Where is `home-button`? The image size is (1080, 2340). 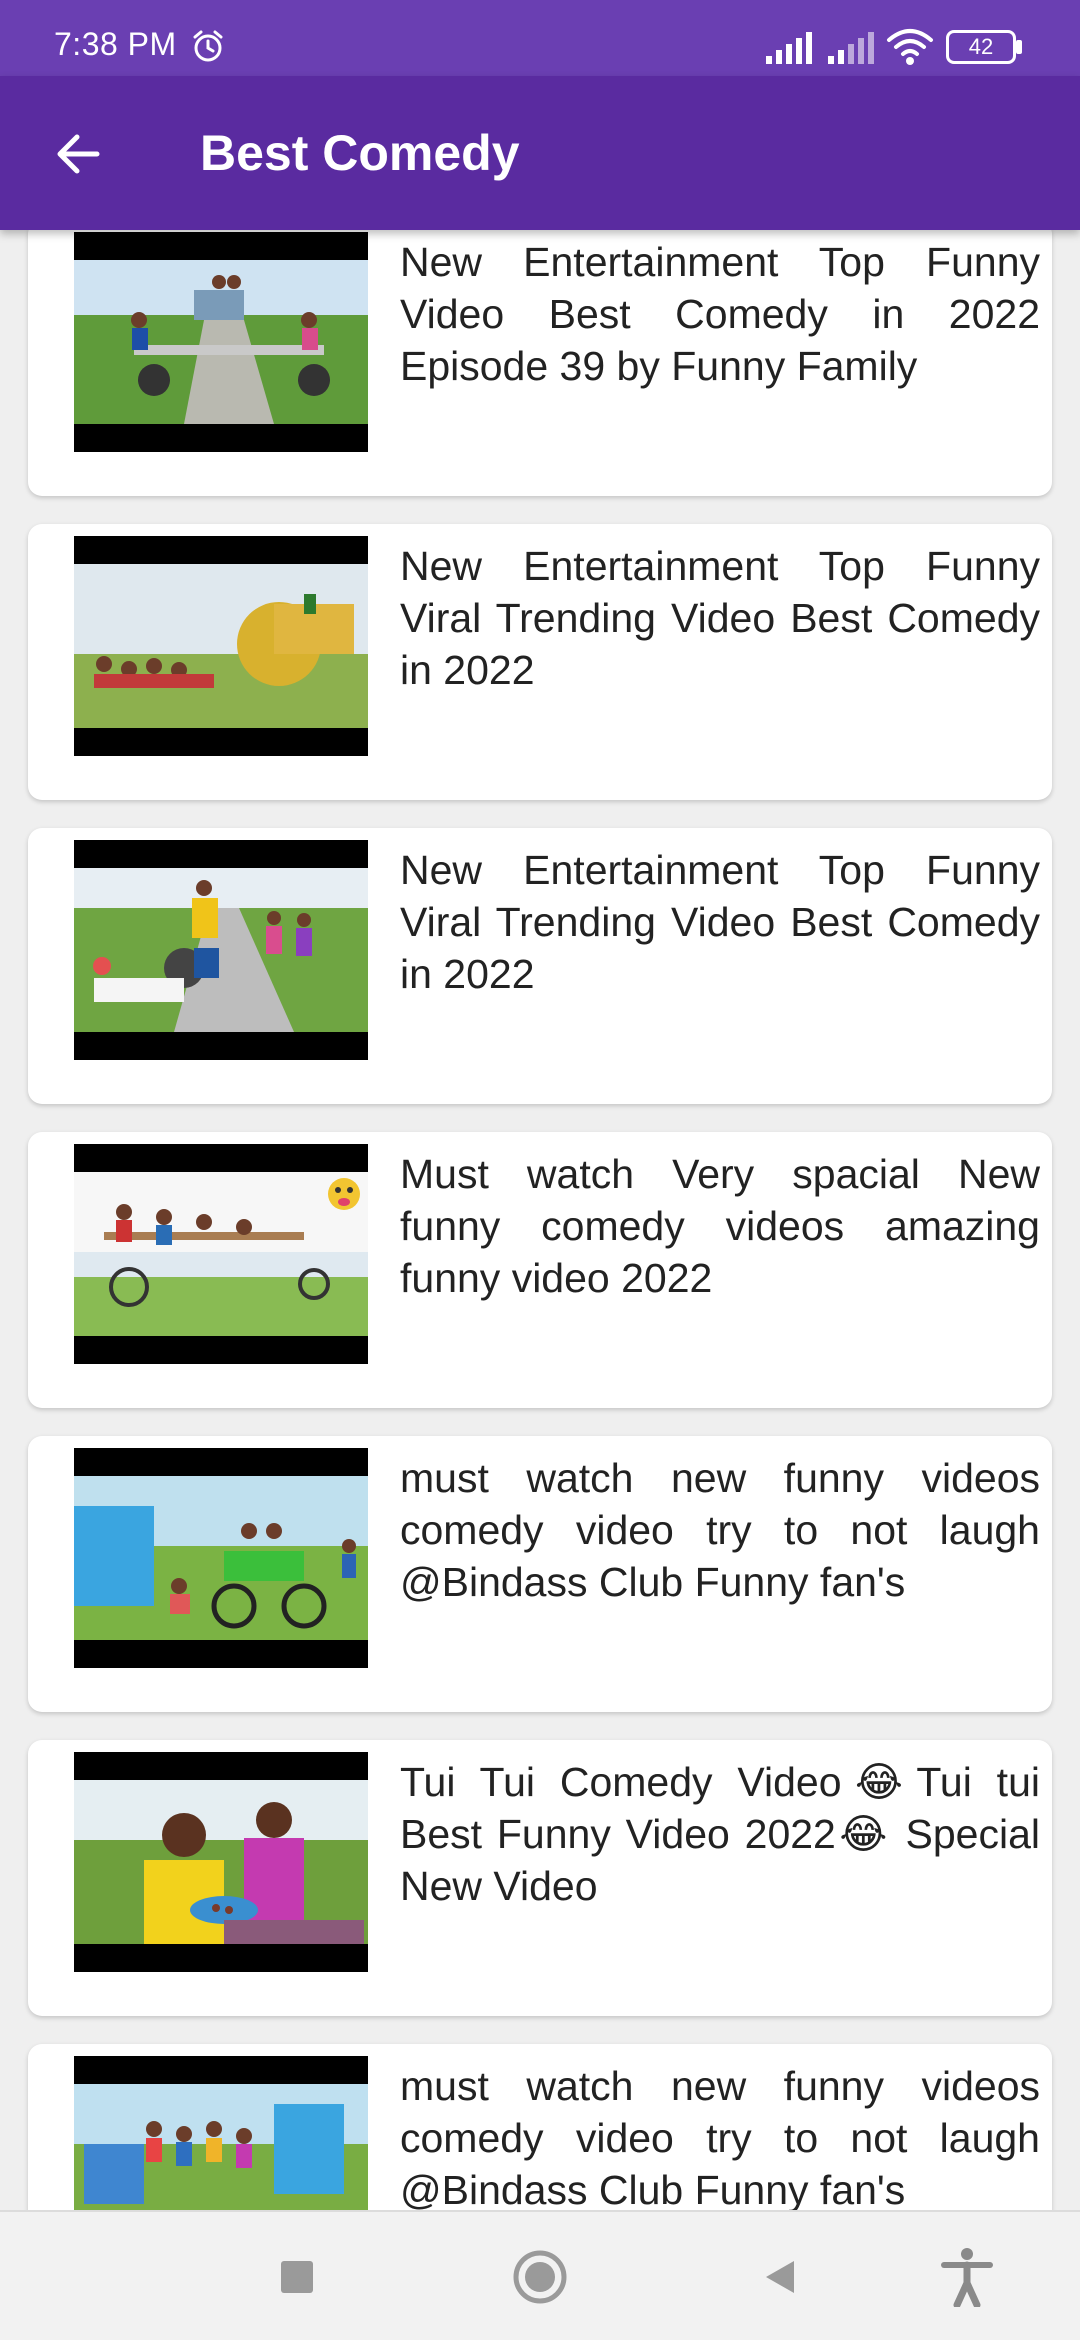
home-button is located at coordinates (540, 2277).